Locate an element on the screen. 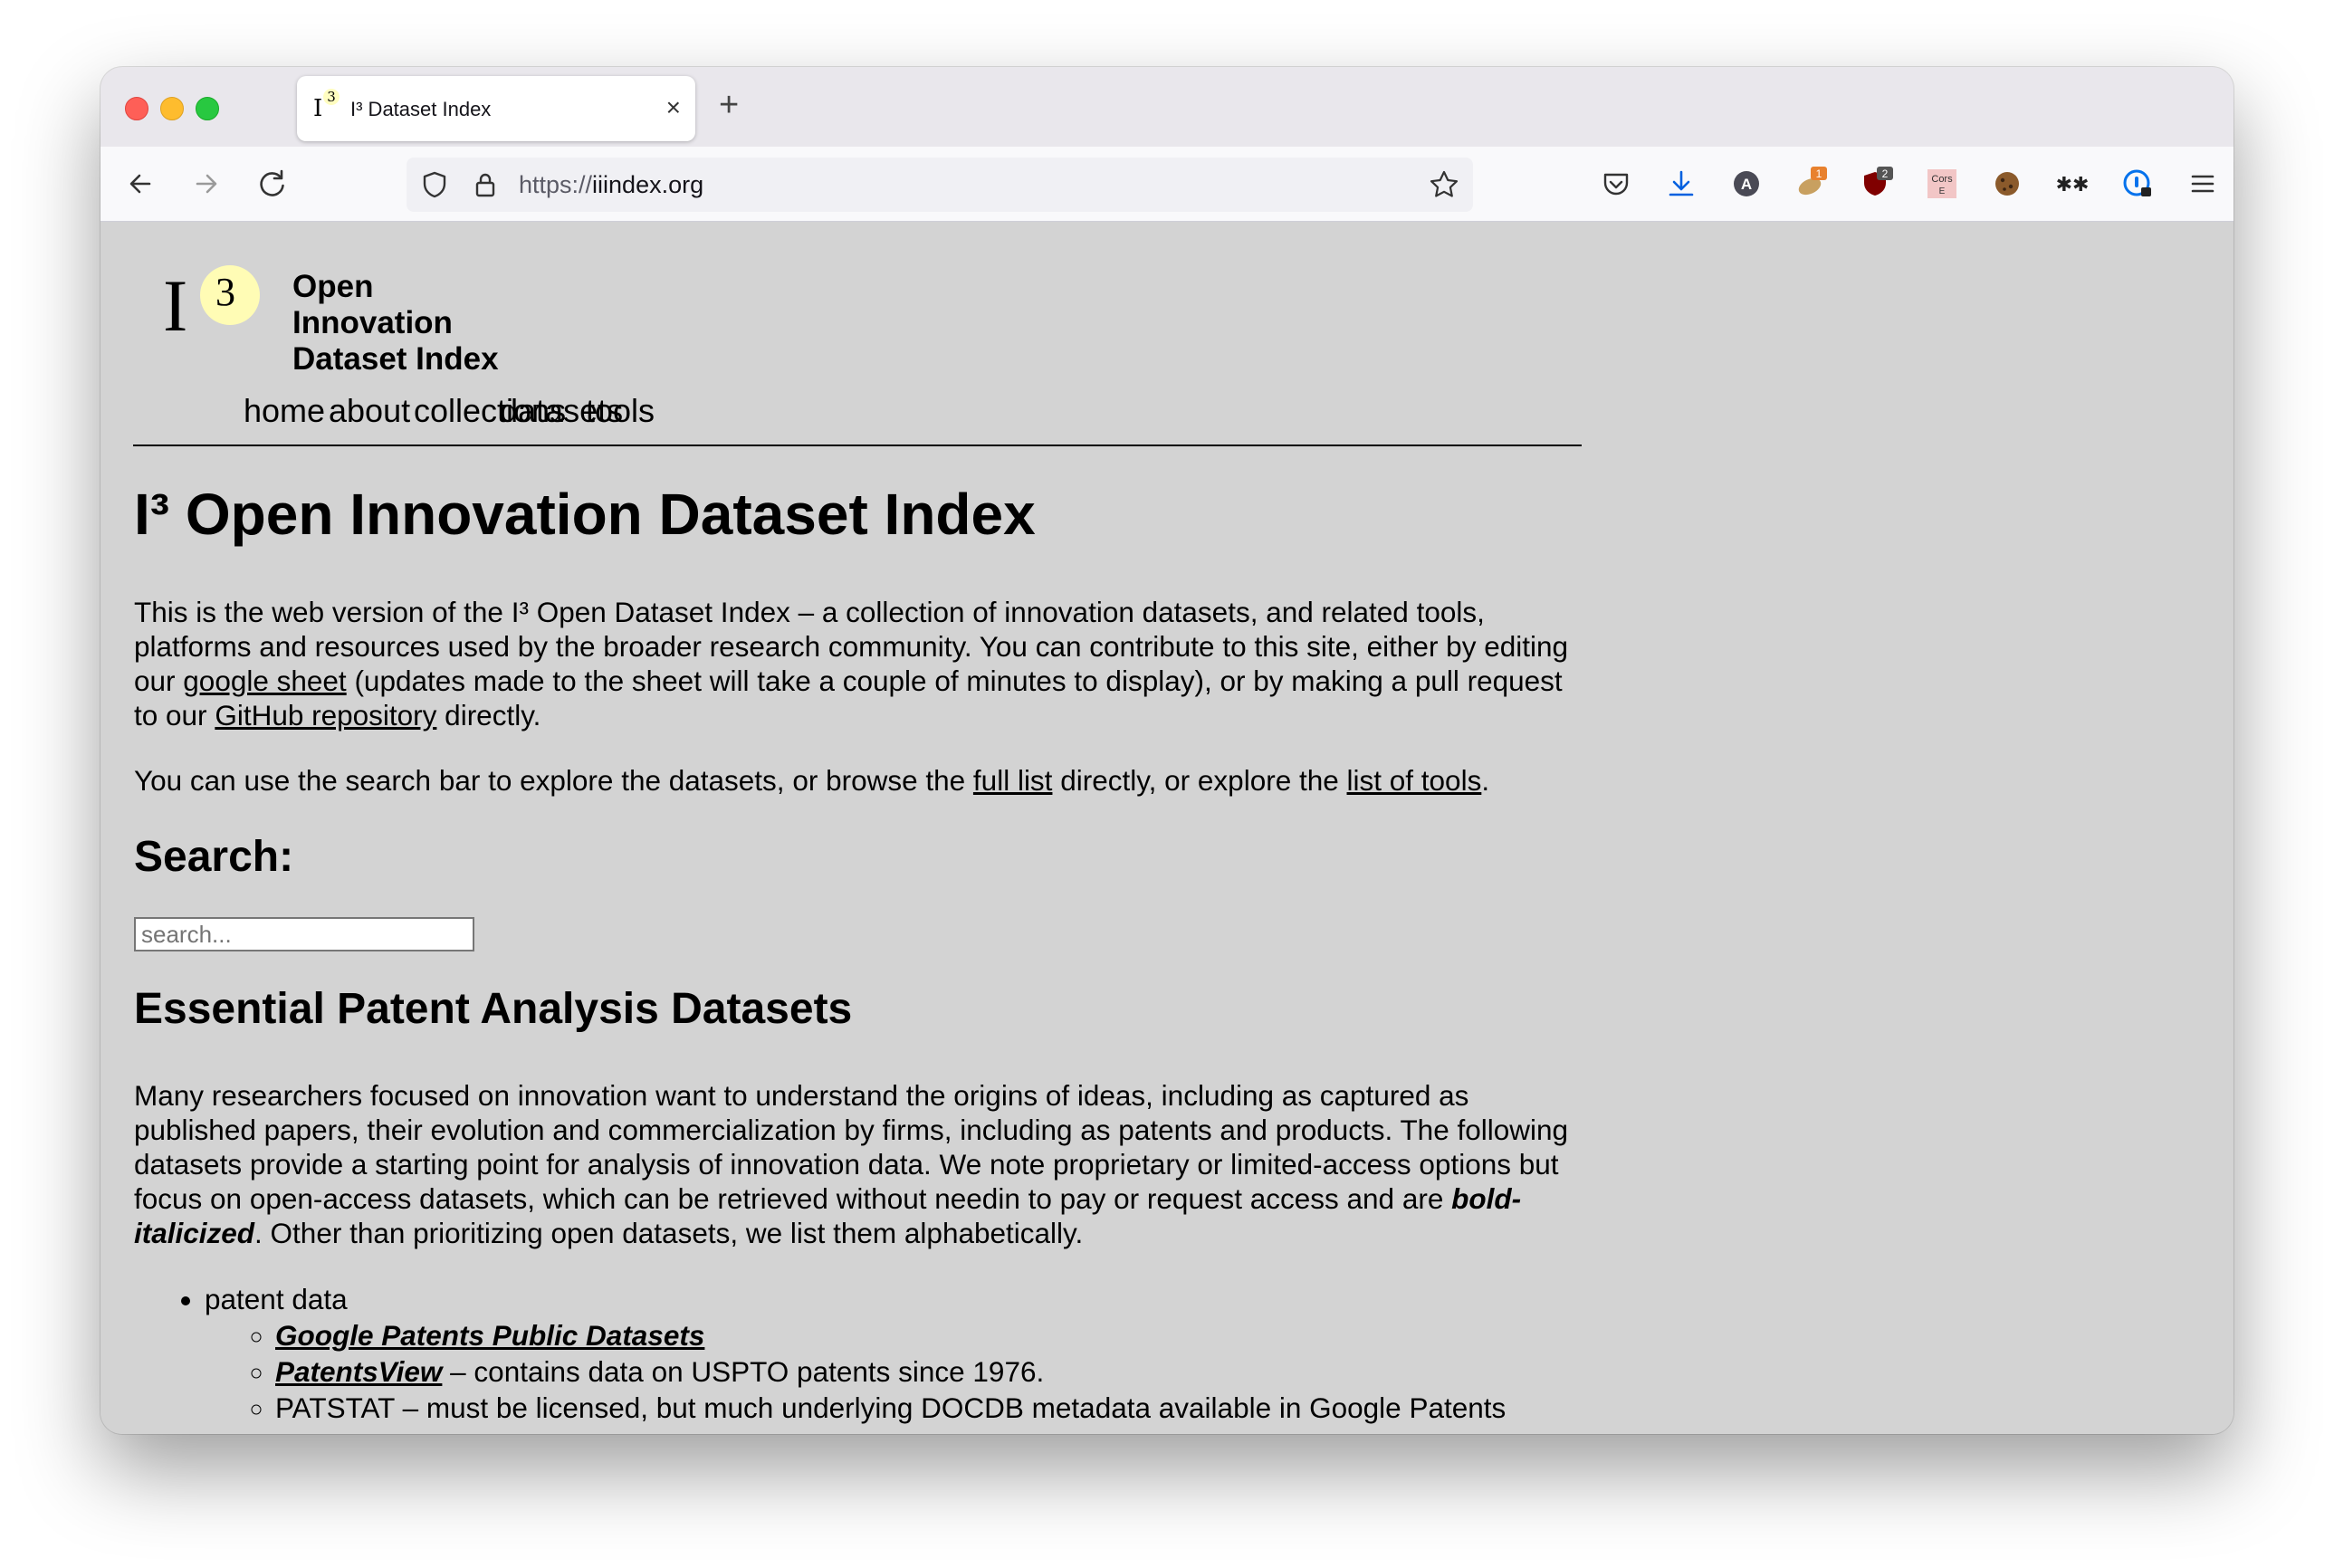  svg-text: 1 is located at coordinates (1819, 173).